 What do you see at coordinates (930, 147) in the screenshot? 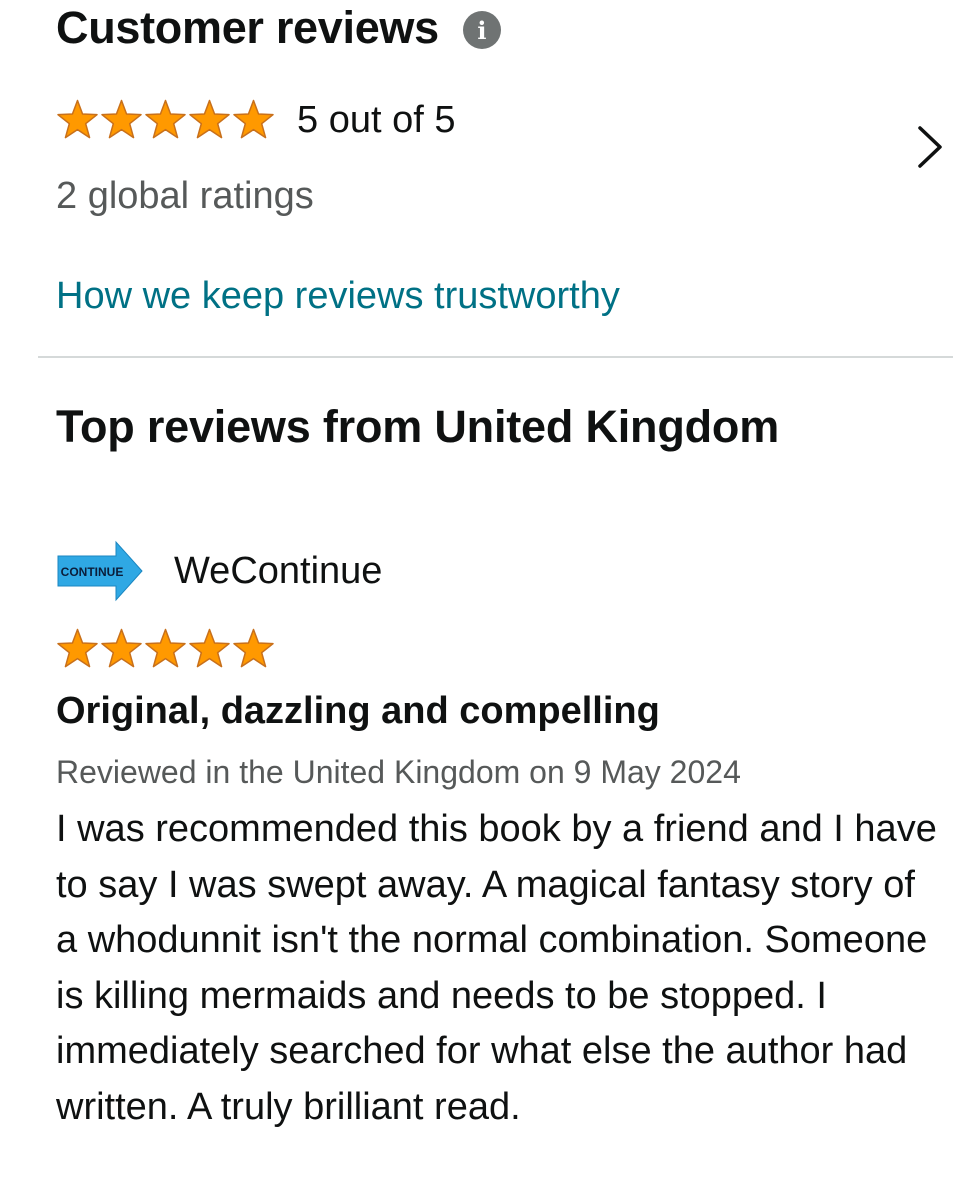
I see `chevron-right-icon` at bounding box center [930, 147].